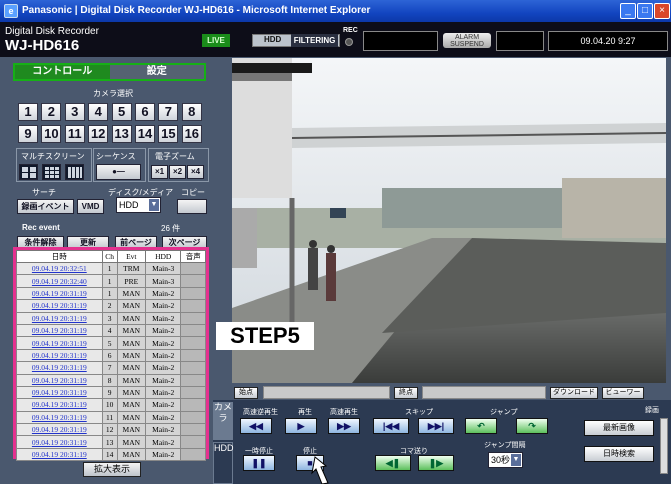 The image size is (671, 484). Describe the element at coordinates (156, 72) in the screenshot. I see `tab-settings: 設定` at that location.